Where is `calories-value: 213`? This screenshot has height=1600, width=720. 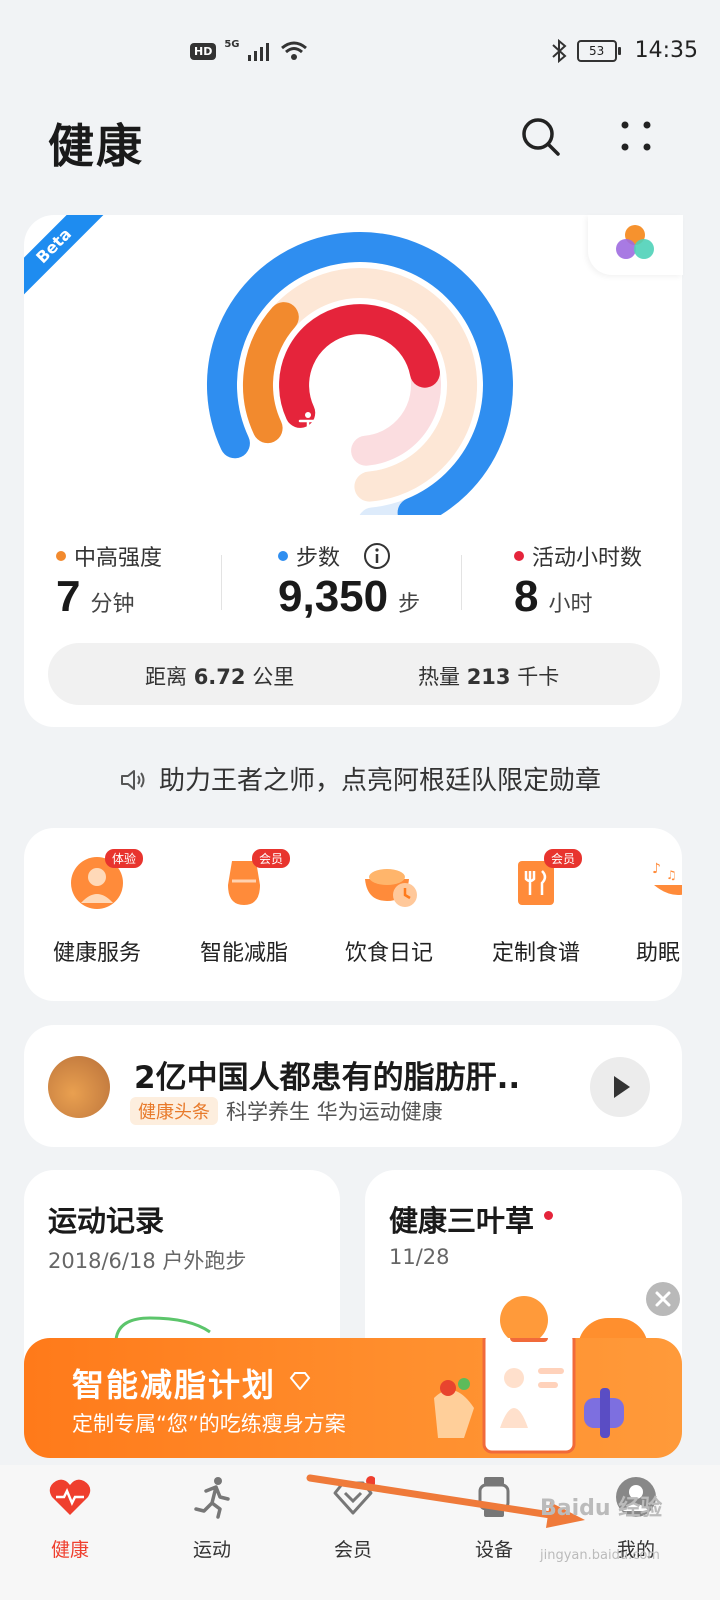 calories-value: 213 is located at coordinates (488, 677).